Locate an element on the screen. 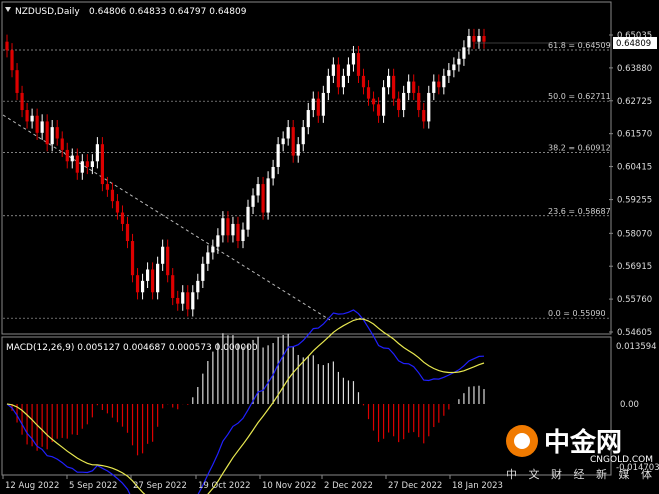 The width and height of the screenshot is (659, 494). cngold-logo-inner-icon is located at coordinates (522, 441).